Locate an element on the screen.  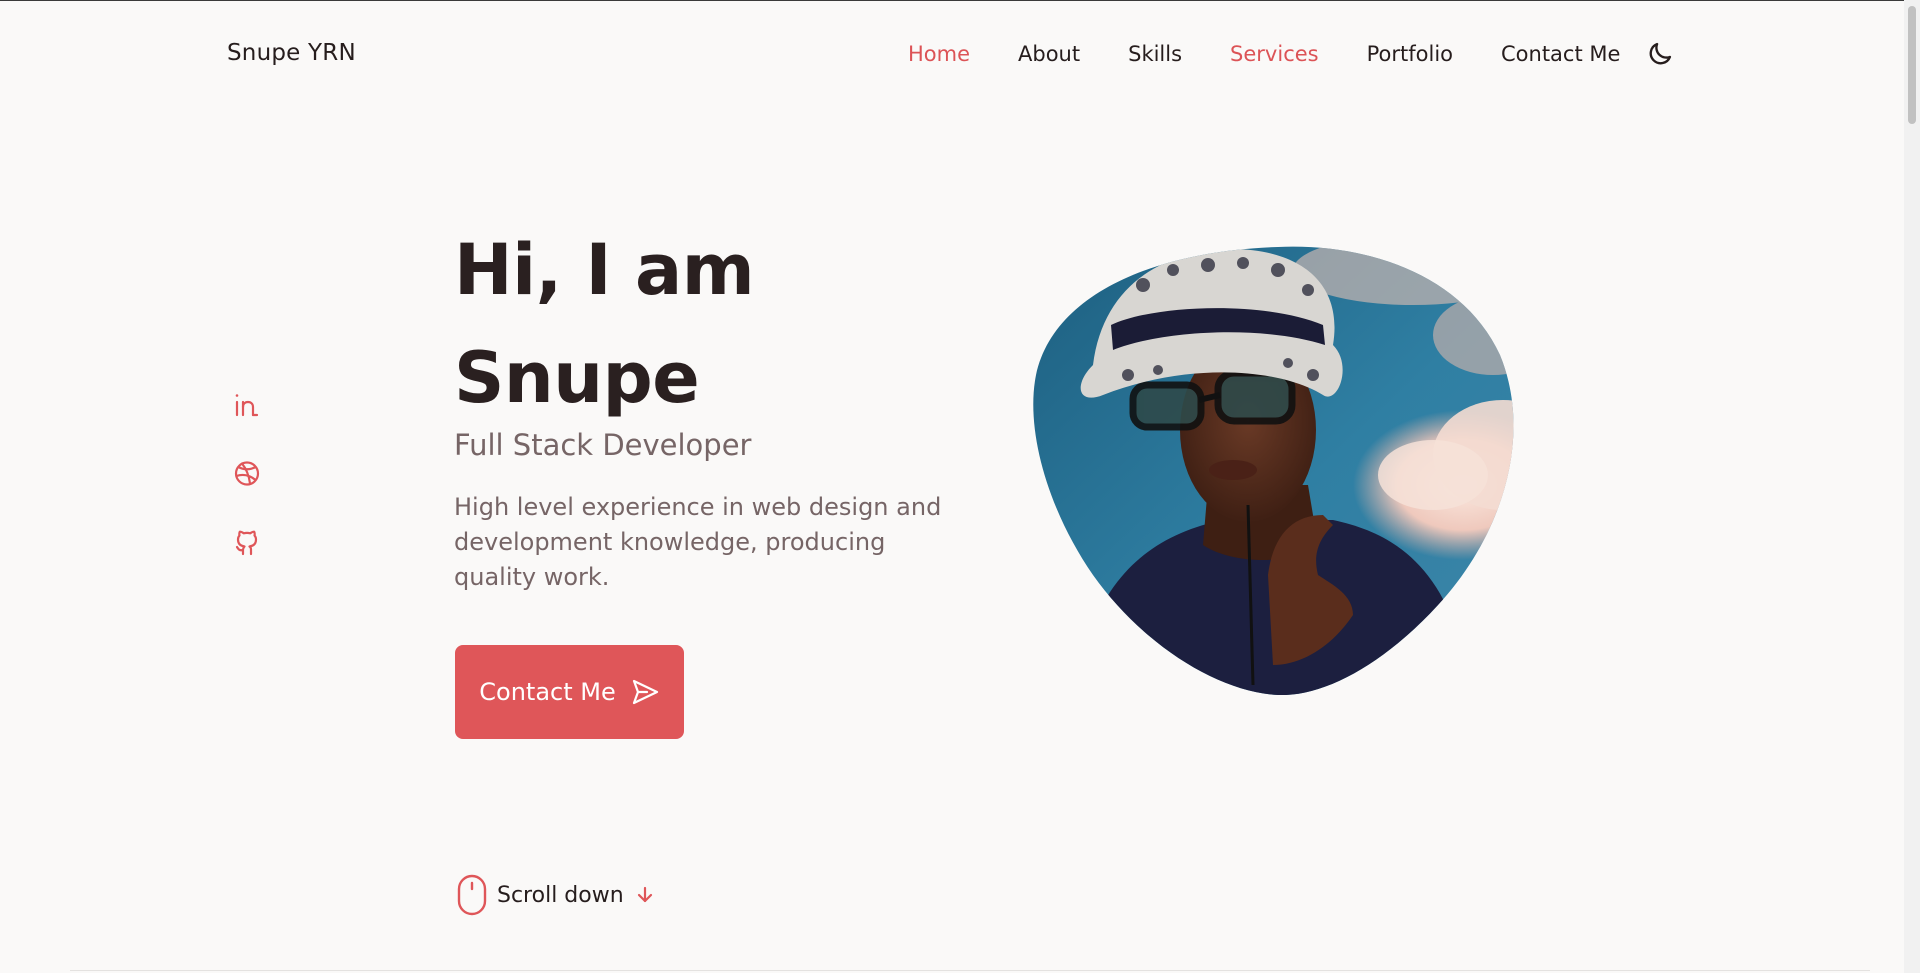
section-divider is located at coordinates (970, 970).